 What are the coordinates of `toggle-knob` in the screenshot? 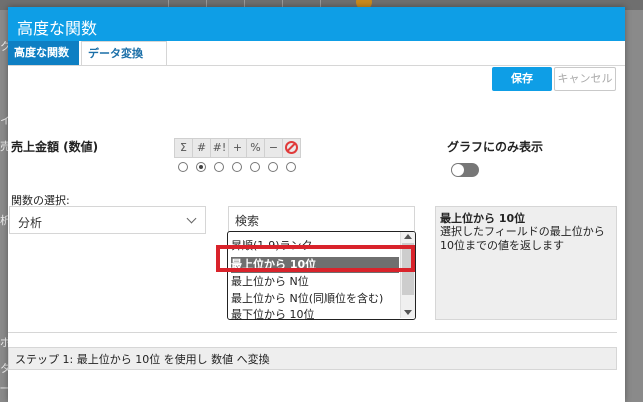 It's located at (458, 170).